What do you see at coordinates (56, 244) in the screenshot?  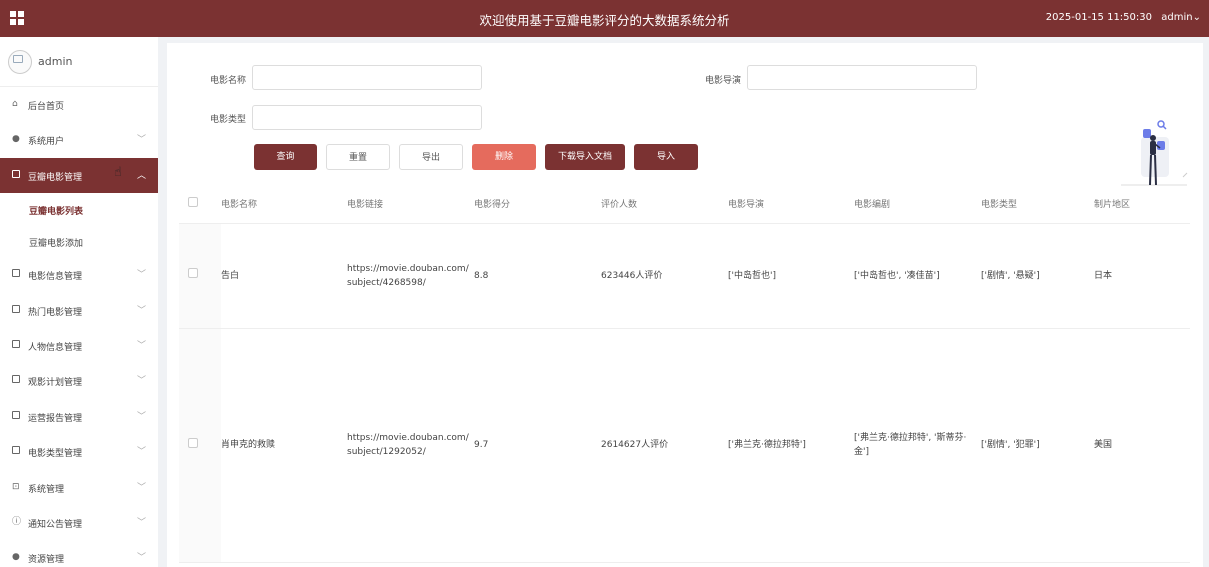 I see `sidebar-subitem-label: 豆瓣电影添加` at bounding box center [56, 244].